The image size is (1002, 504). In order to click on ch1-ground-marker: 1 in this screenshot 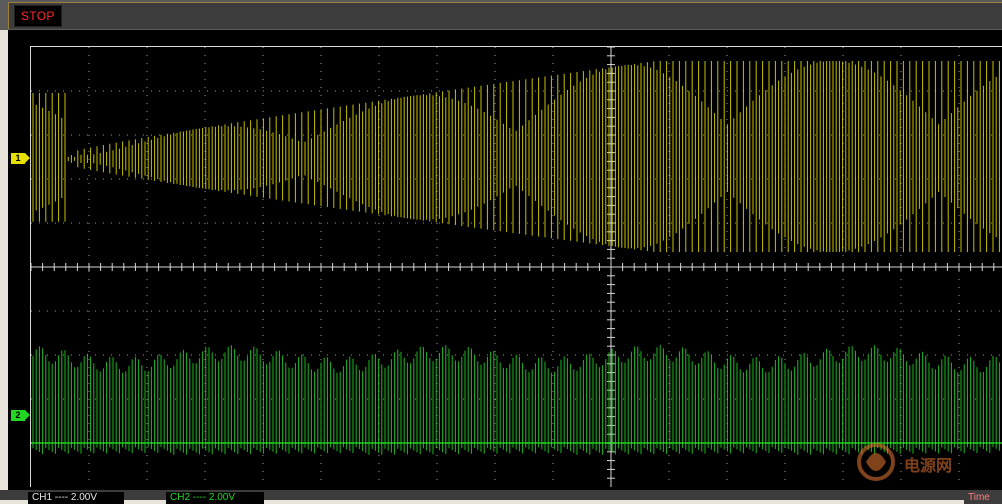, I will do `click(20, 158)`.